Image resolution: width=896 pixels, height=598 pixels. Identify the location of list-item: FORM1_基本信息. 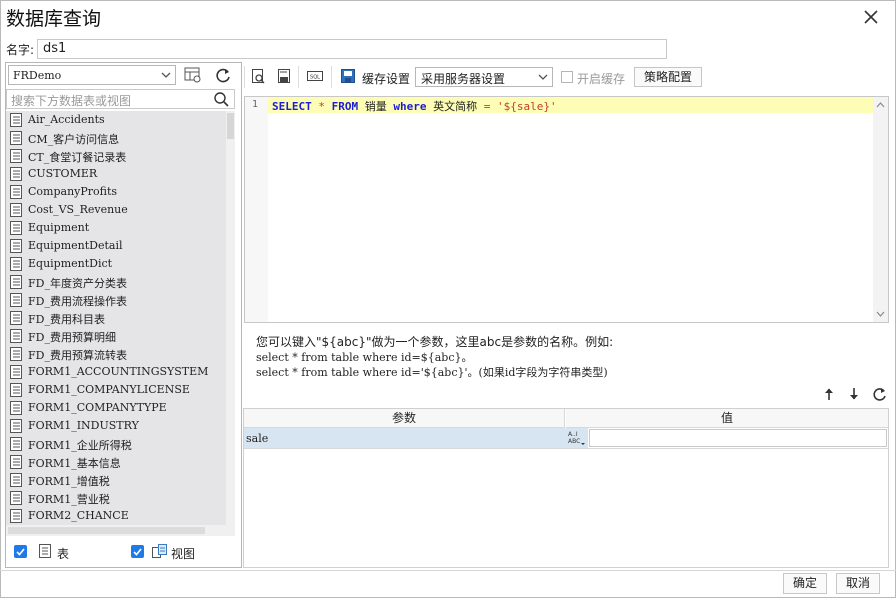
(116, 462).